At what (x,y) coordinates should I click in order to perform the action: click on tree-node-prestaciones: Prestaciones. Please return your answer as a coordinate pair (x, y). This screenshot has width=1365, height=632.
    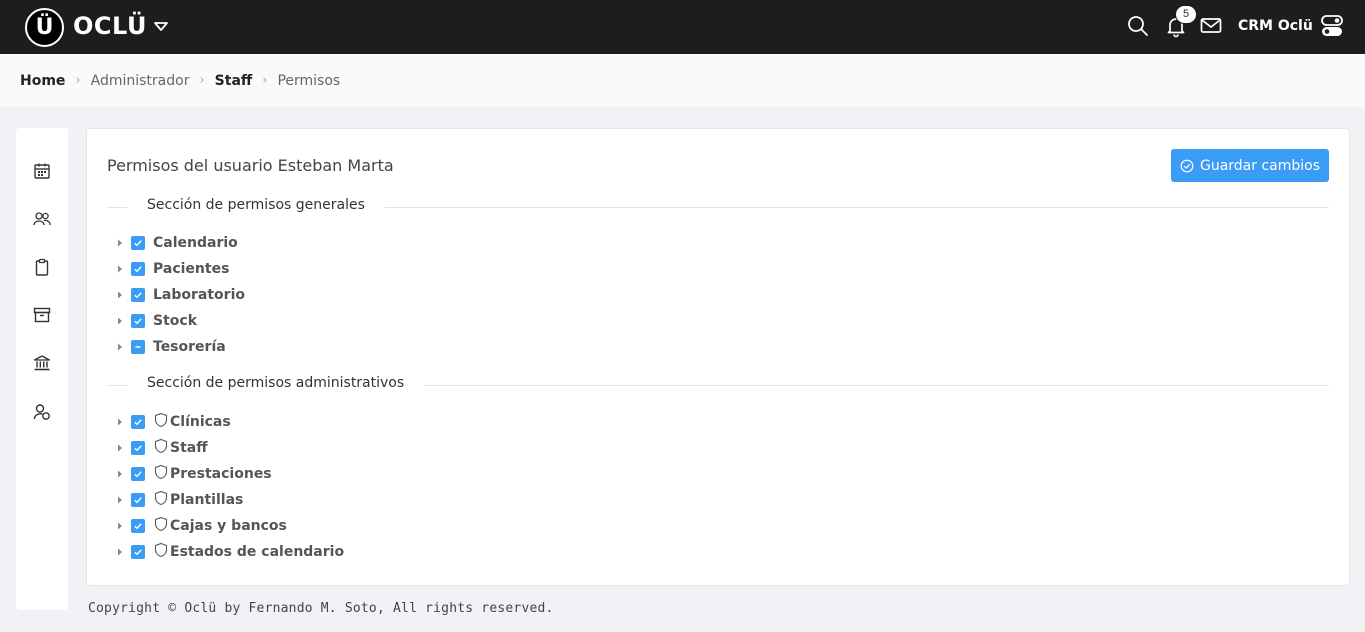
    Looking at the image, I should click on (193, 474).